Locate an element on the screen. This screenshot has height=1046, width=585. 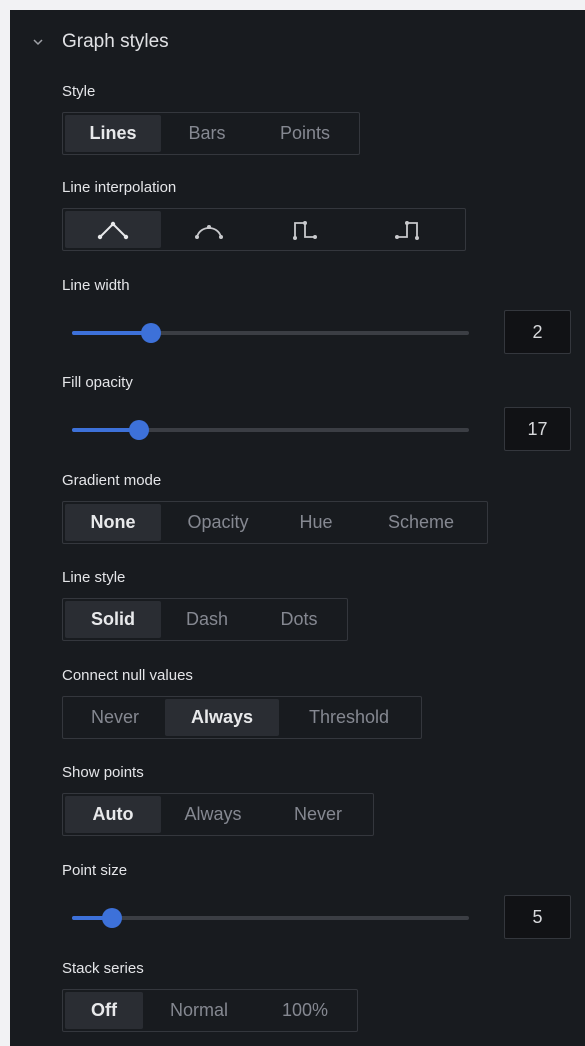
step-after-icon is located at coordinates (407, 230).